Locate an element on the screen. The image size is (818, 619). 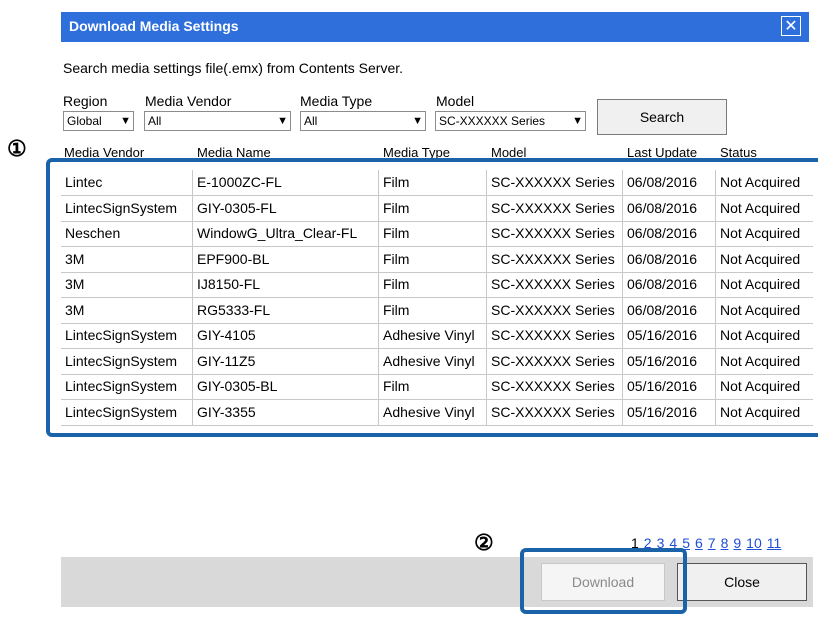
callout-highlight-download is located at coordinates (603, 581).